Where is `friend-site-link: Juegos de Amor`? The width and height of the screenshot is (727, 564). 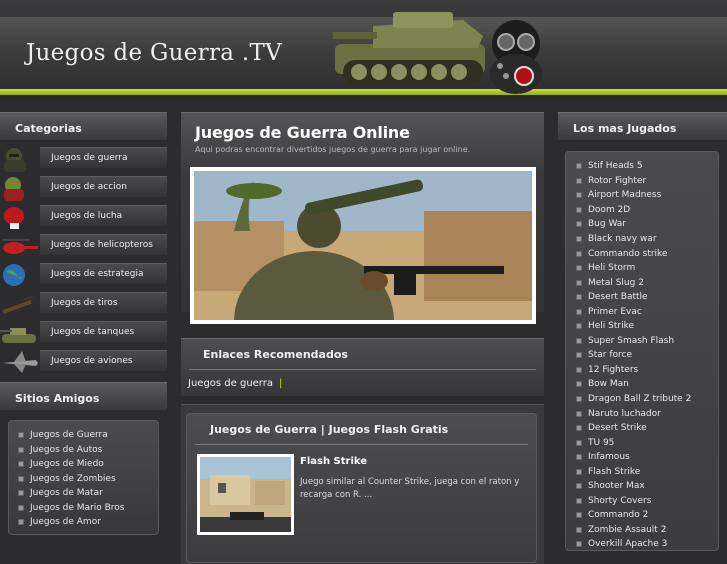 friend-site-link: Juegos de Amor is located at coordinates (88, 522).